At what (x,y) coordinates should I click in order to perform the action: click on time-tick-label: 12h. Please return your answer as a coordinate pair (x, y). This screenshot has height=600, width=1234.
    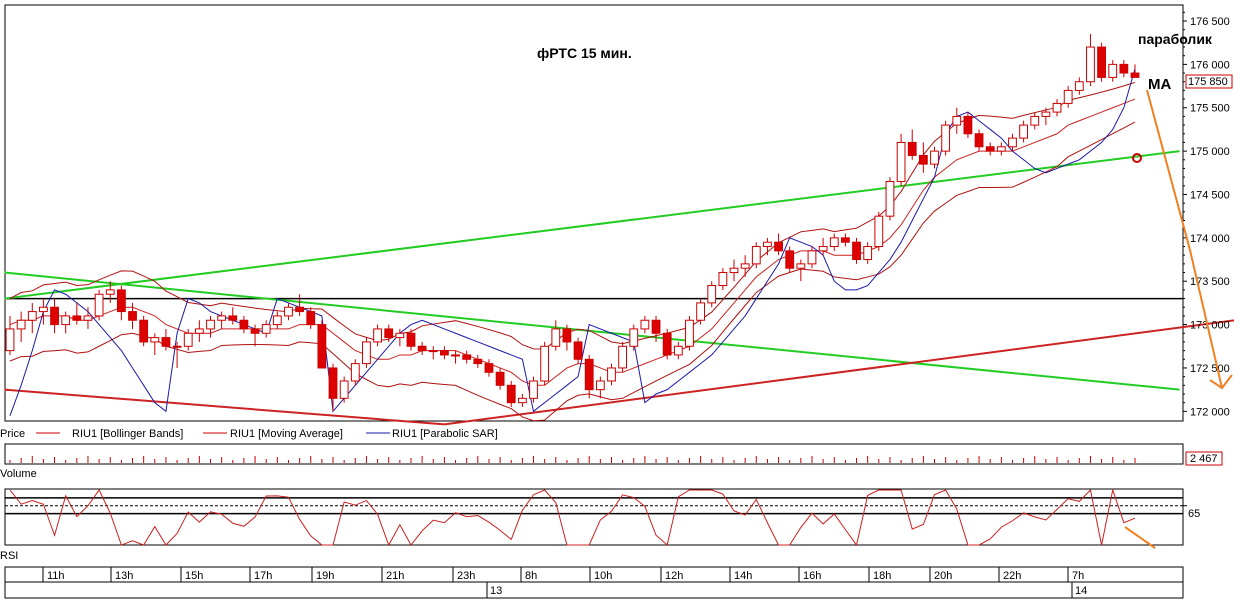
    Looking at the image, I should click on (674, 576).